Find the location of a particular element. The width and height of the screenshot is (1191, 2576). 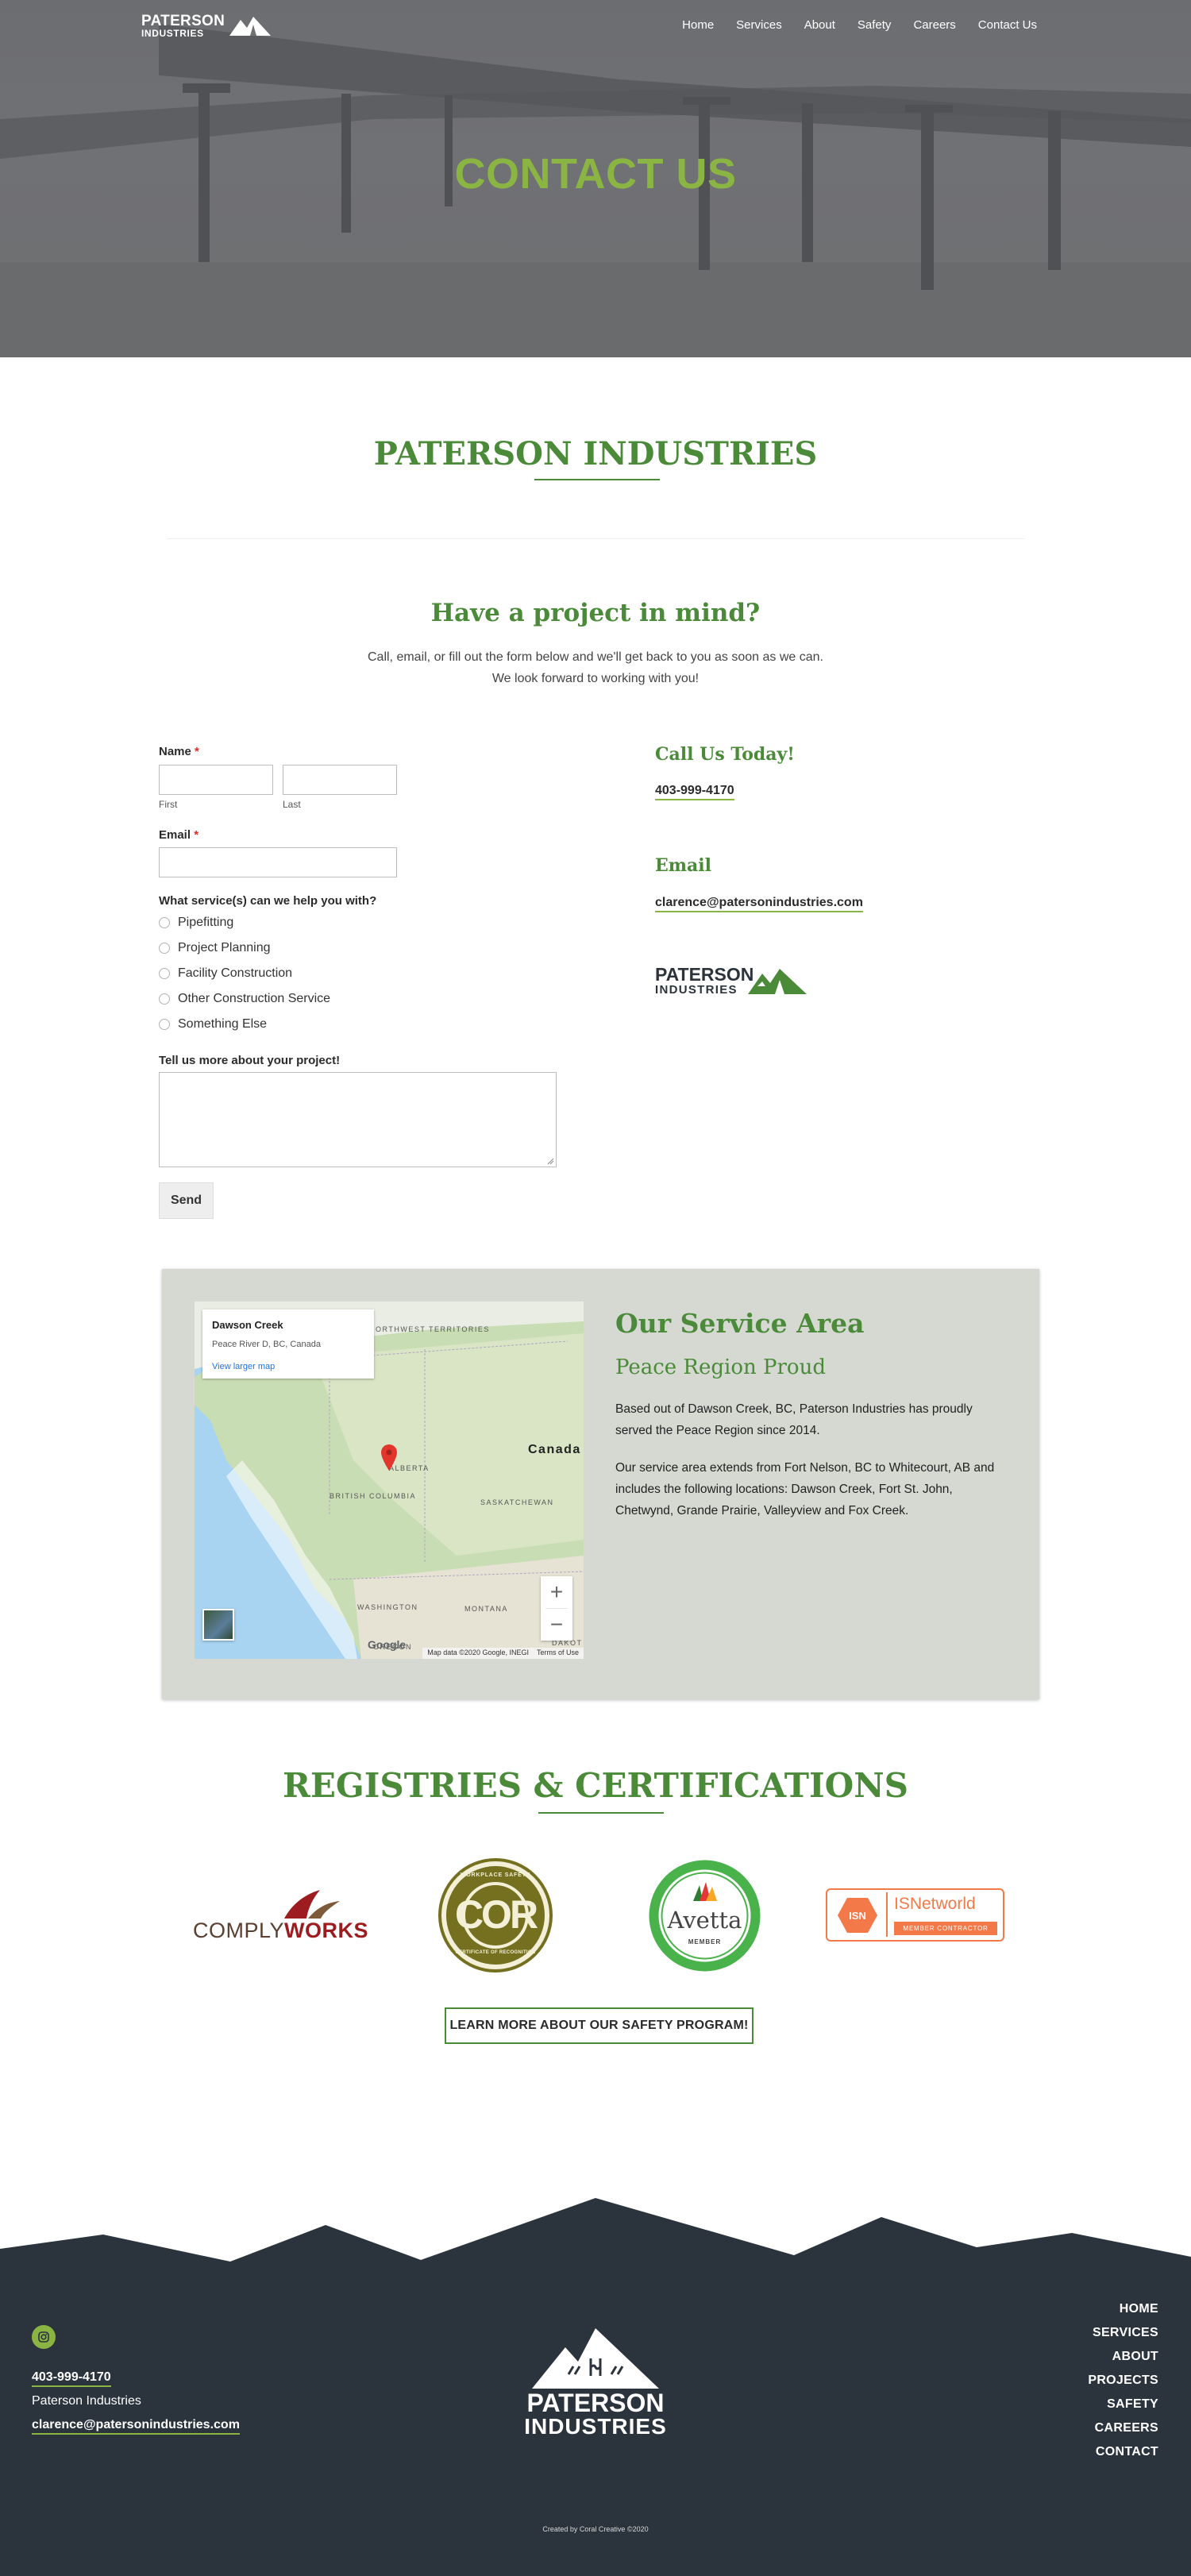

service-option-project-planning: Project Planning is located at coordinates (215, 948).